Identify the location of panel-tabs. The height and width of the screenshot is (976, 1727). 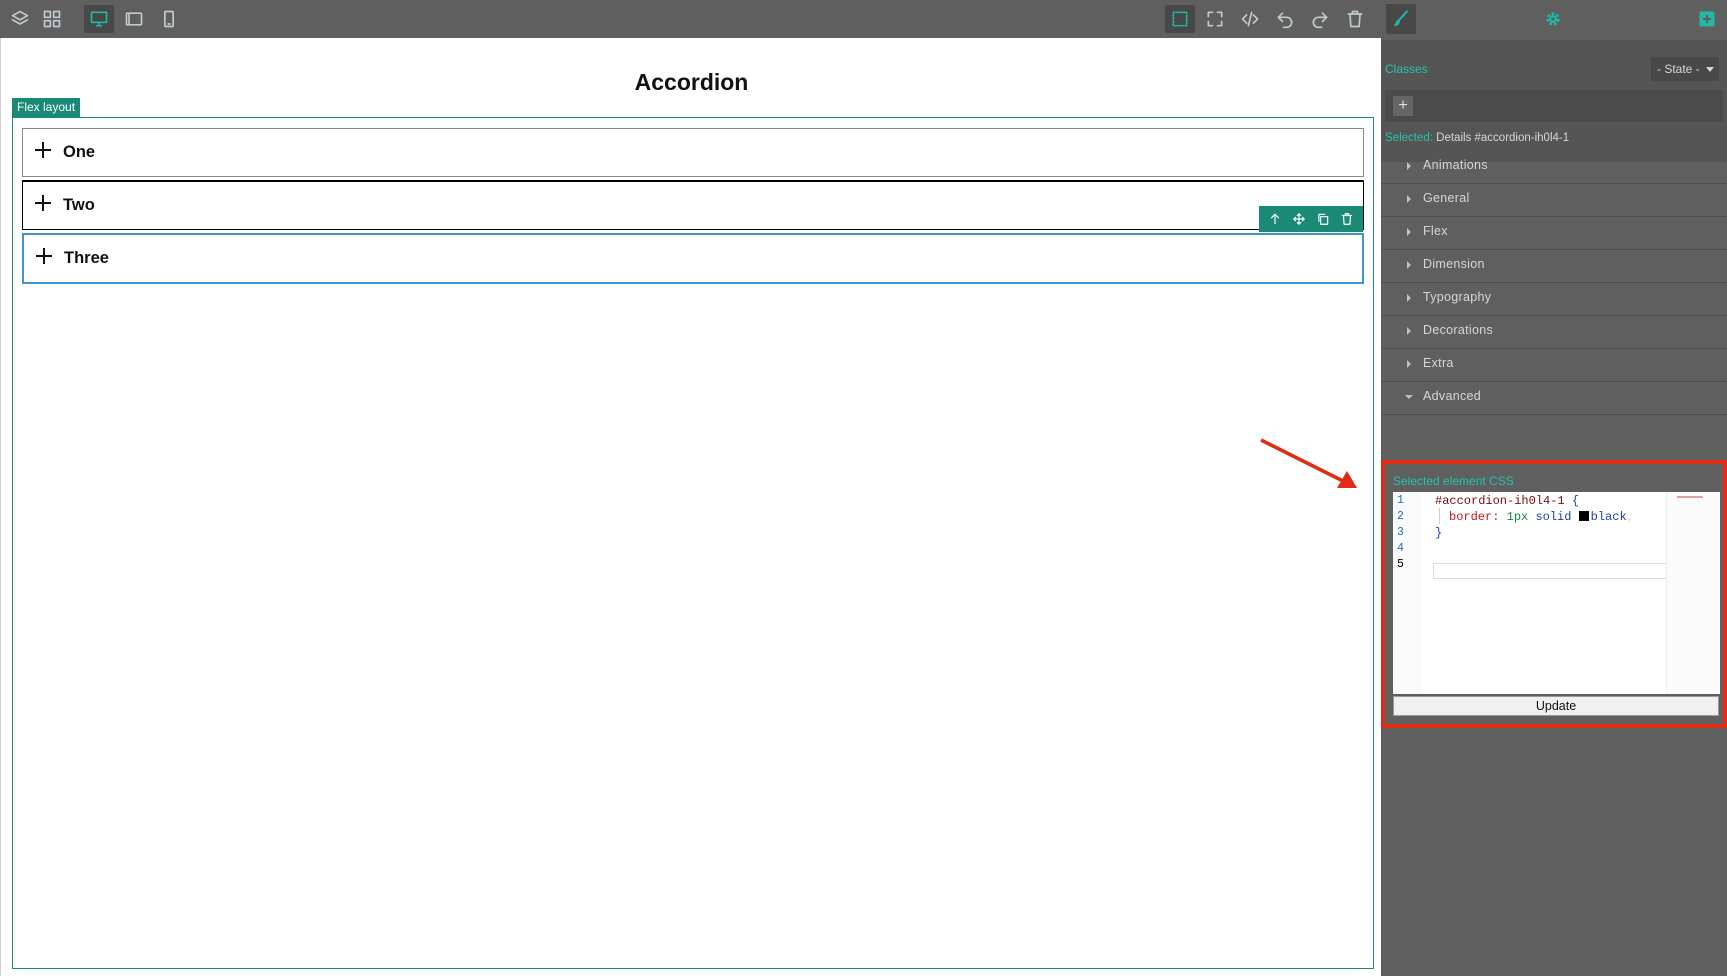
(1554, 20).